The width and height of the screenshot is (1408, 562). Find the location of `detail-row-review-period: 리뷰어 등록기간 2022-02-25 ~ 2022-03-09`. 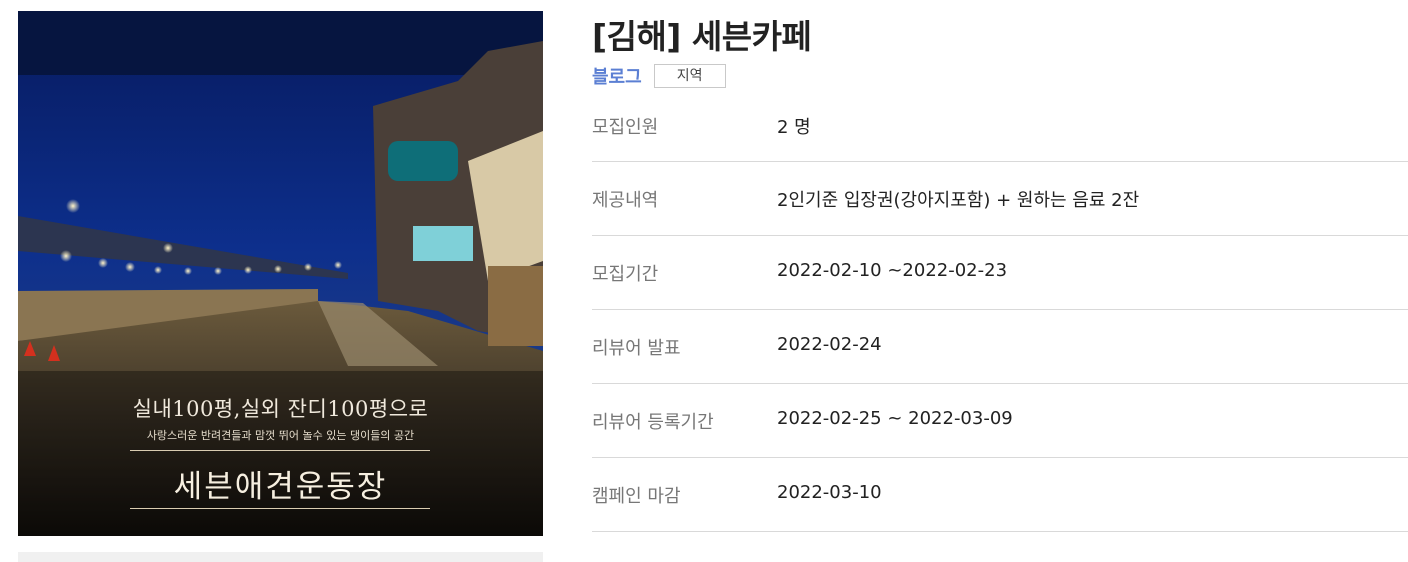

detail-row-review-period: 리뷰어 등록기간 2022-02-25 ~ 2022-03-09 is located at coordinates (1000, 421).